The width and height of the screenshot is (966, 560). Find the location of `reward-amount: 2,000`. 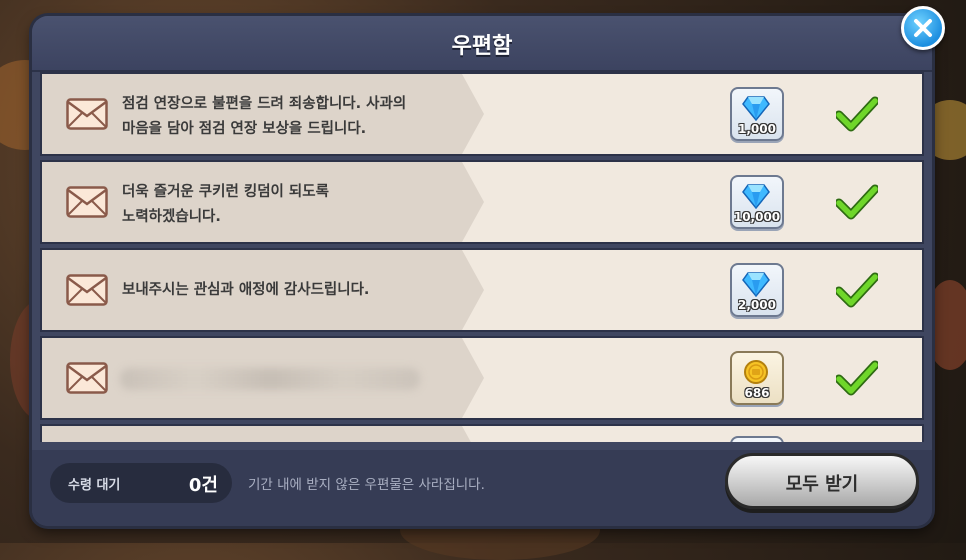

reward-amount: 2,000 is located at coordinates (757, 305).